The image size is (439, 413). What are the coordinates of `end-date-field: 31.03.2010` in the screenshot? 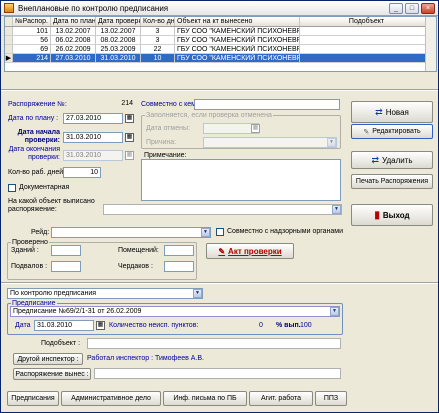 It's located at (93, 155).